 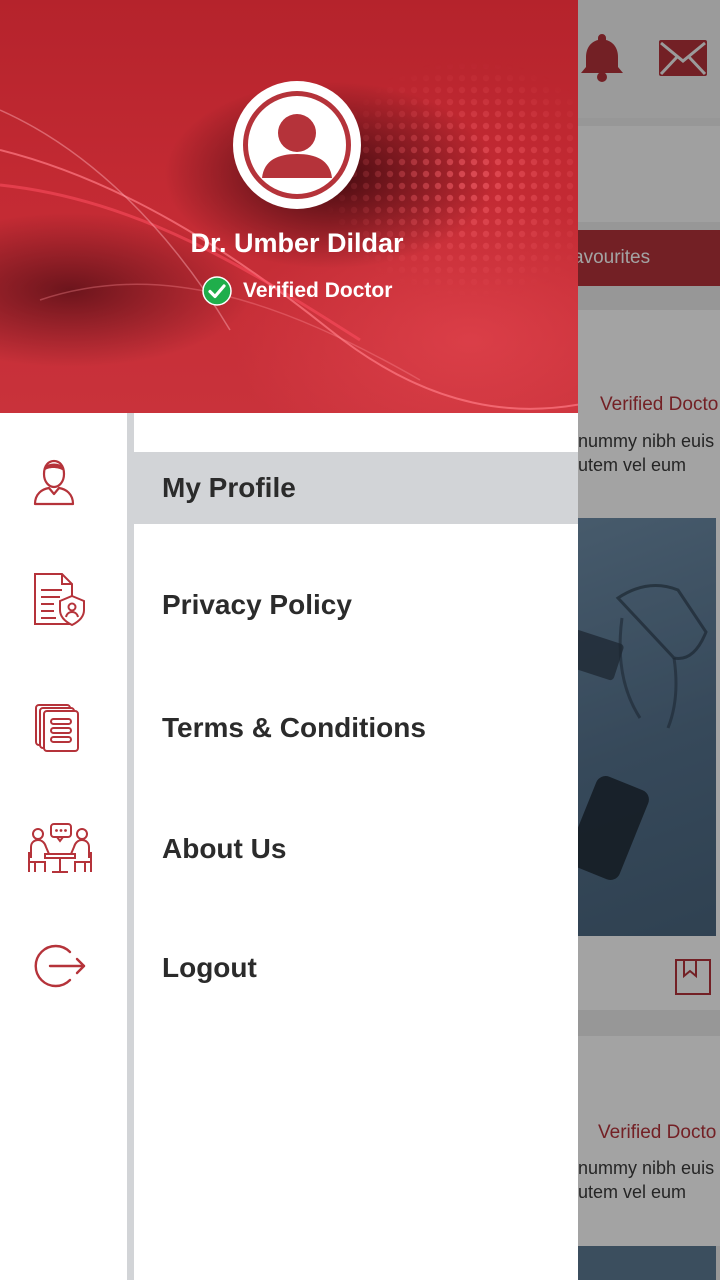 I want to click on profile-name: Dr. Umber Dildar, so click(x=297, y=243).